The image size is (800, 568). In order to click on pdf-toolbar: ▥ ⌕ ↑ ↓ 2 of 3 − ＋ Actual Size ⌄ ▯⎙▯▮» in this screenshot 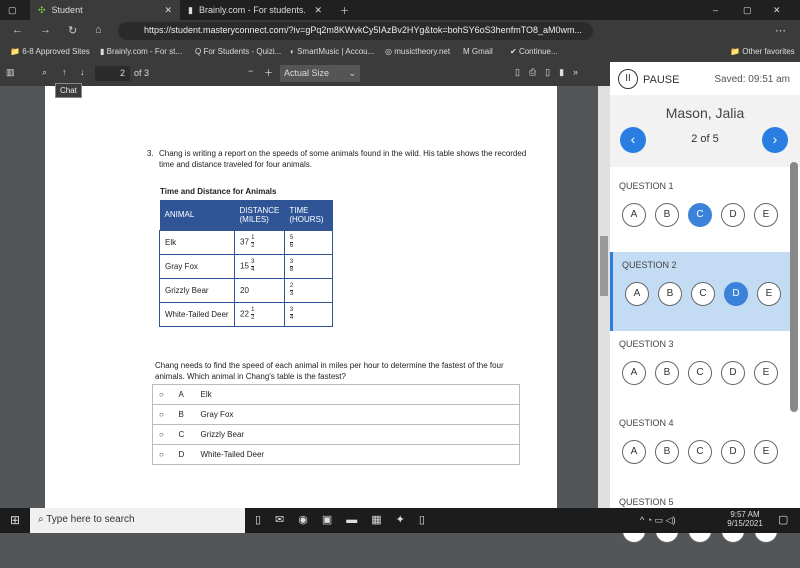, I will do `click(305, 74)`.